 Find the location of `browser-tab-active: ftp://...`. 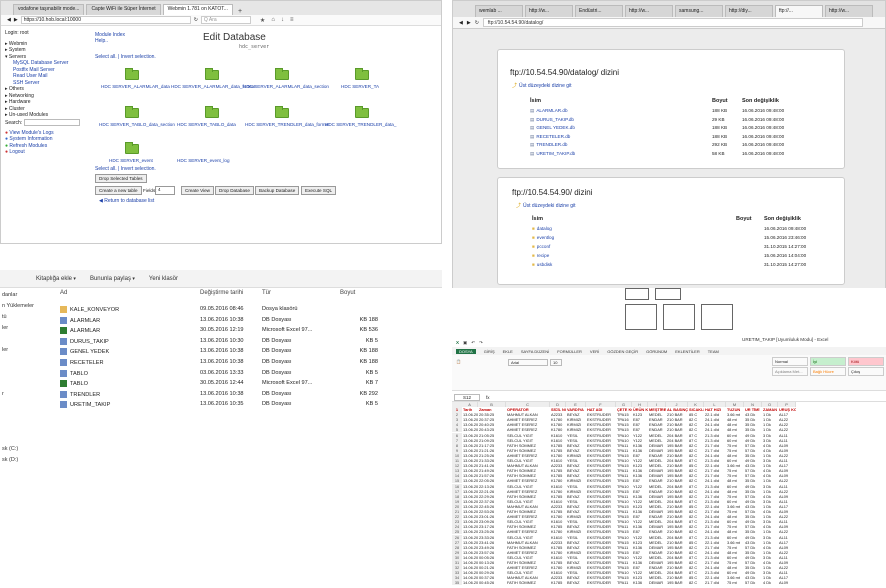

browser-tab-active: ftp://... is located at coordinates (799, 11).